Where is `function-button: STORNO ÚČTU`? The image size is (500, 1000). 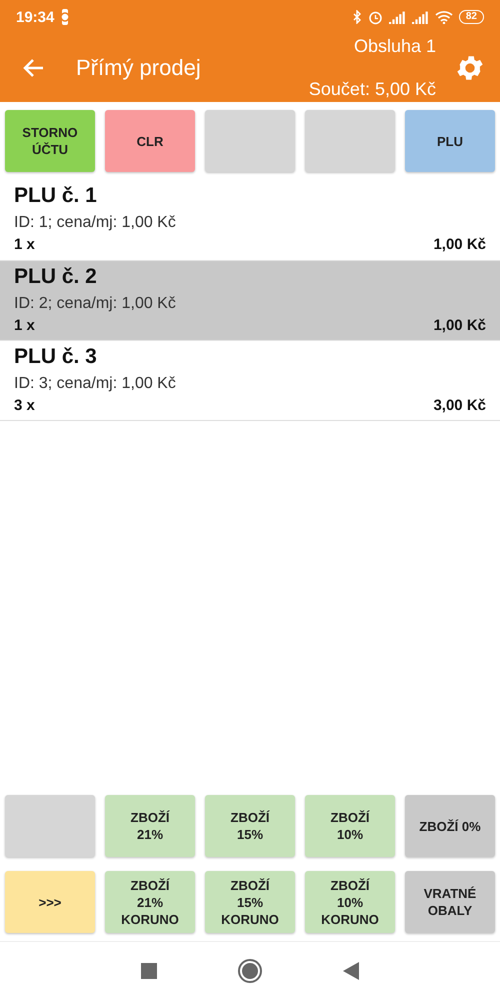
function-button: STORNO ÚČTU is located at coordinates (50, 141).